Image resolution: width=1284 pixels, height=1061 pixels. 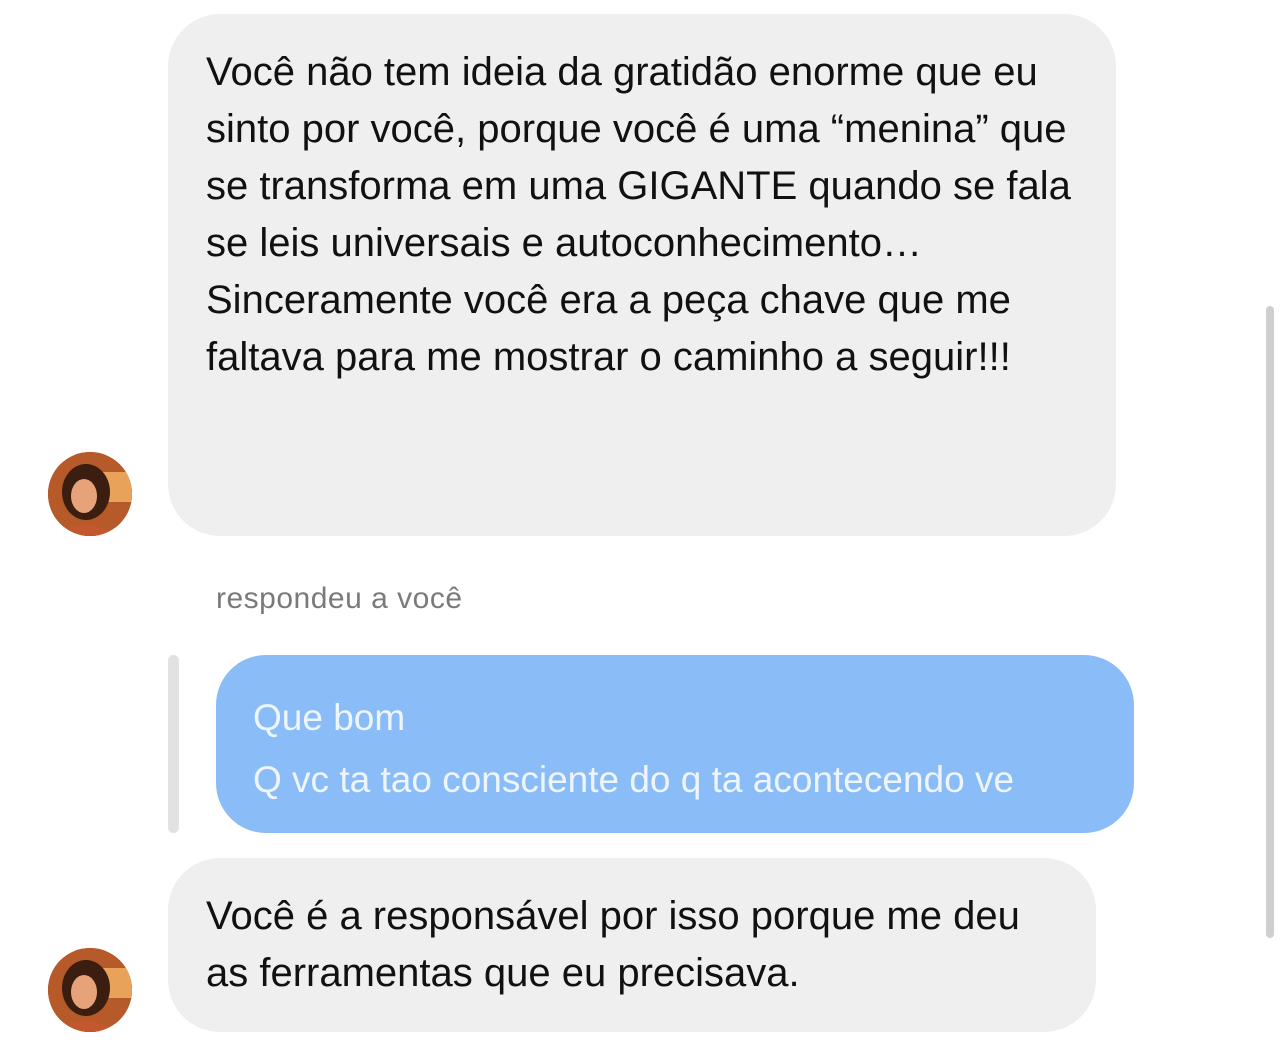 What do you see at coordinates (1270, 622) in the screenshot?
I see `scrollbar` at bounding box center [1270, 622].